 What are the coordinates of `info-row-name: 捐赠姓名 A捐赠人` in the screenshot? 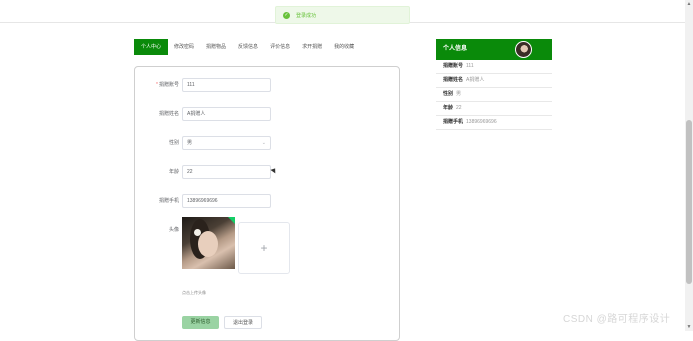 It's located at (494, 81).